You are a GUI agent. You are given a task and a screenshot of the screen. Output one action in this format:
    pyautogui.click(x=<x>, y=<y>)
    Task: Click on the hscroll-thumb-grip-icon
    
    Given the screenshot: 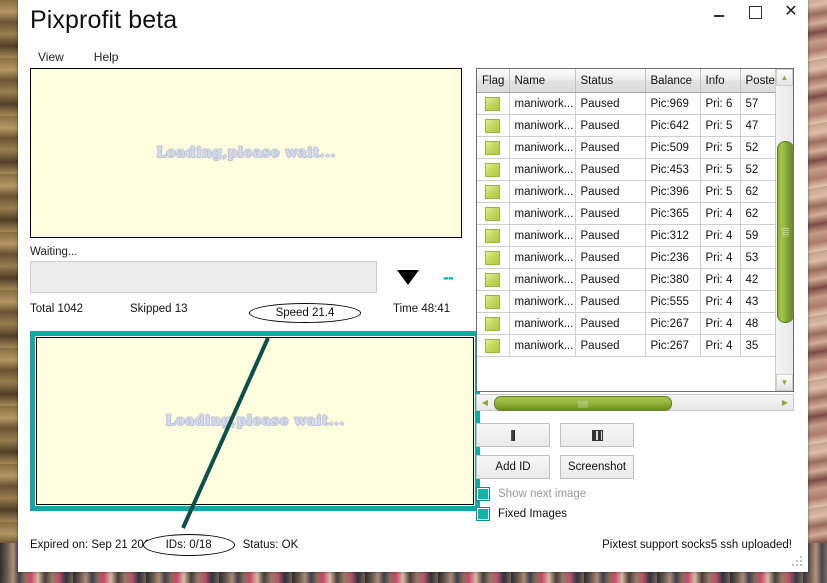 What is the action you would take?
    pyautogui.click(x=583, y=404)
    